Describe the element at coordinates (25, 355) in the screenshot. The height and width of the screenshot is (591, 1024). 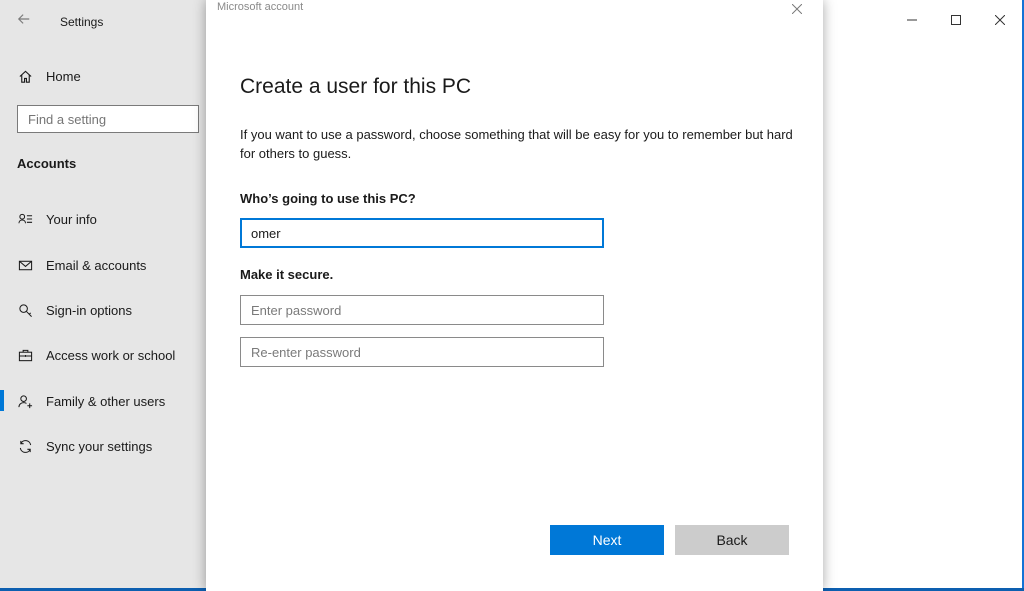
I see `briefcase-icon` at that location.